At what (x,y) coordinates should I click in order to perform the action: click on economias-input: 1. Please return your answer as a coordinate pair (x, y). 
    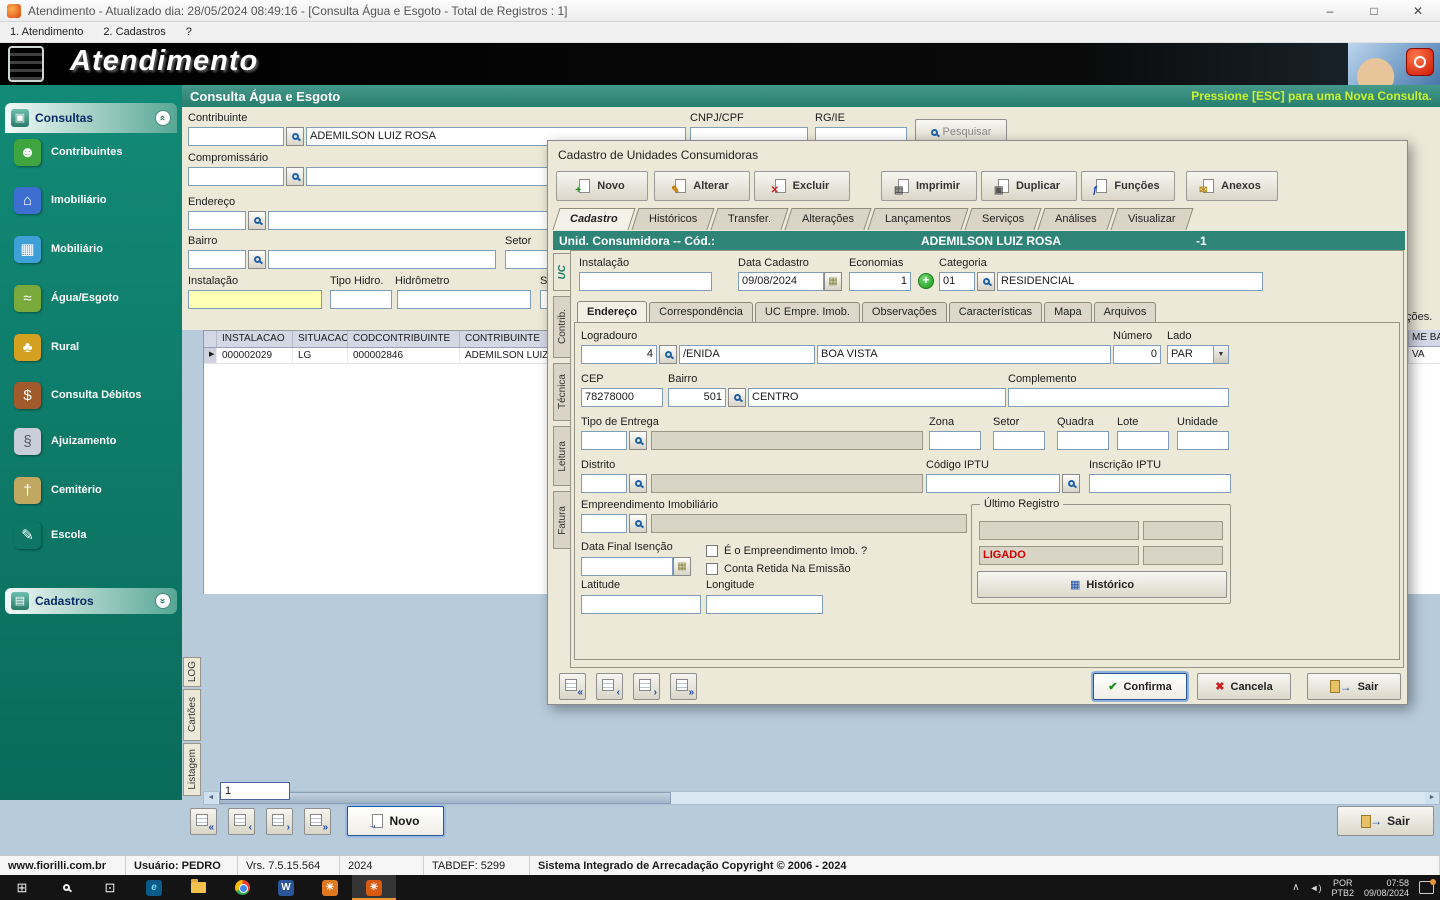
    Looking at the image, I should click on (880, 281).